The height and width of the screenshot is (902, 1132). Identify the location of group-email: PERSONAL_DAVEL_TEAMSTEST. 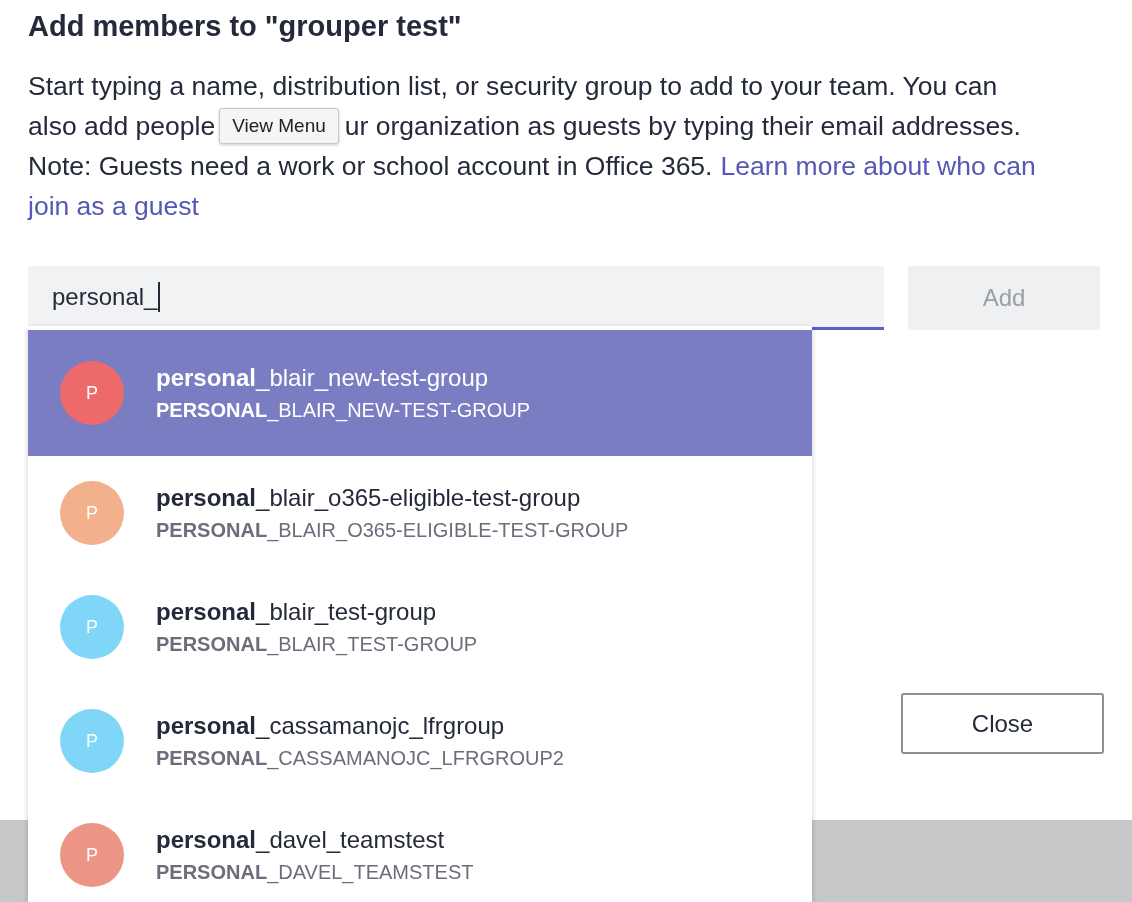
(315, 872).